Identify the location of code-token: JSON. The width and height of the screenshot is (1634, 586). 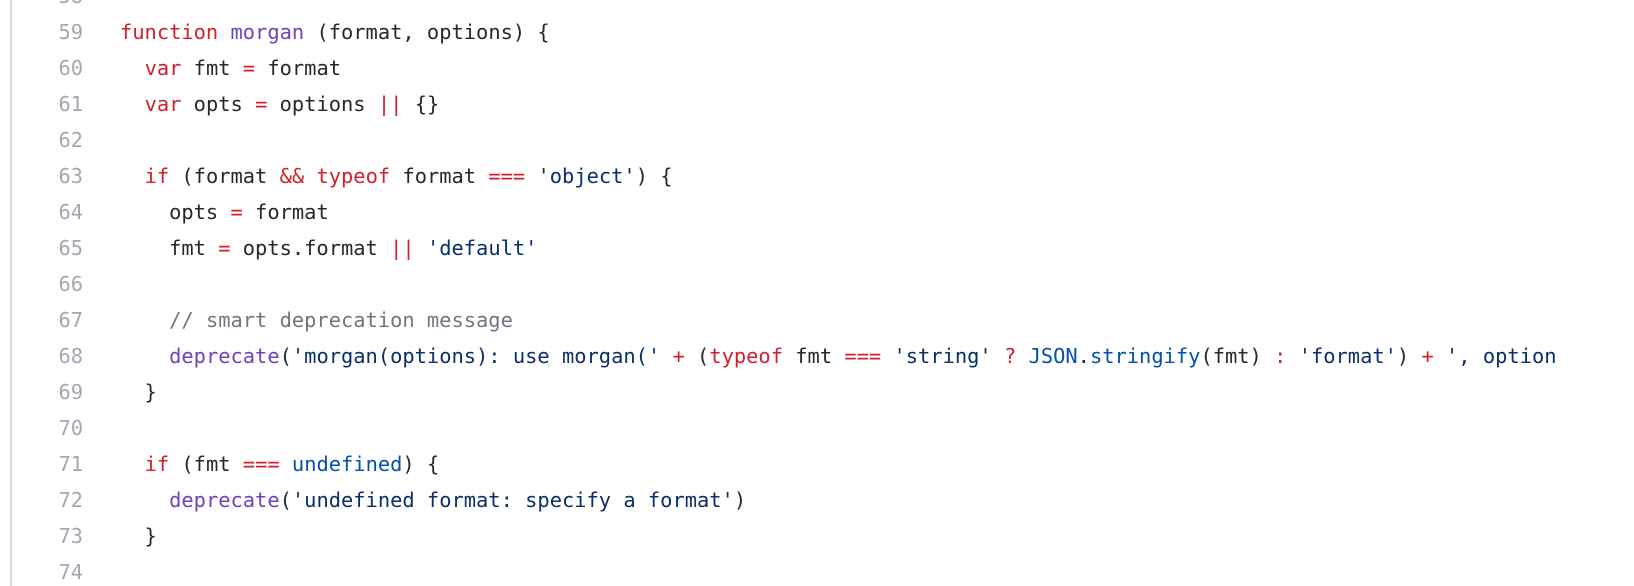
(1053, 356).